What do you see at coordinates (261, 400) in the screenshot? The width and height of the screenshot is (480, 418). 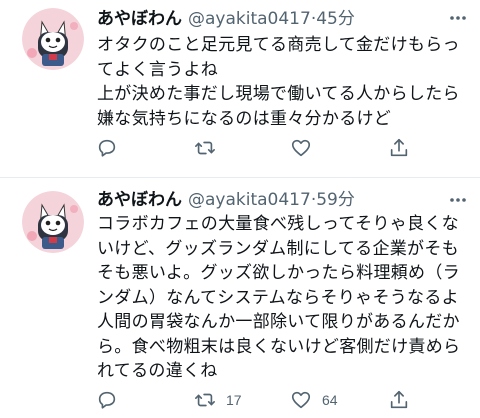 I see `tweet-actions: 17 64` at bounding box center [261, 400].